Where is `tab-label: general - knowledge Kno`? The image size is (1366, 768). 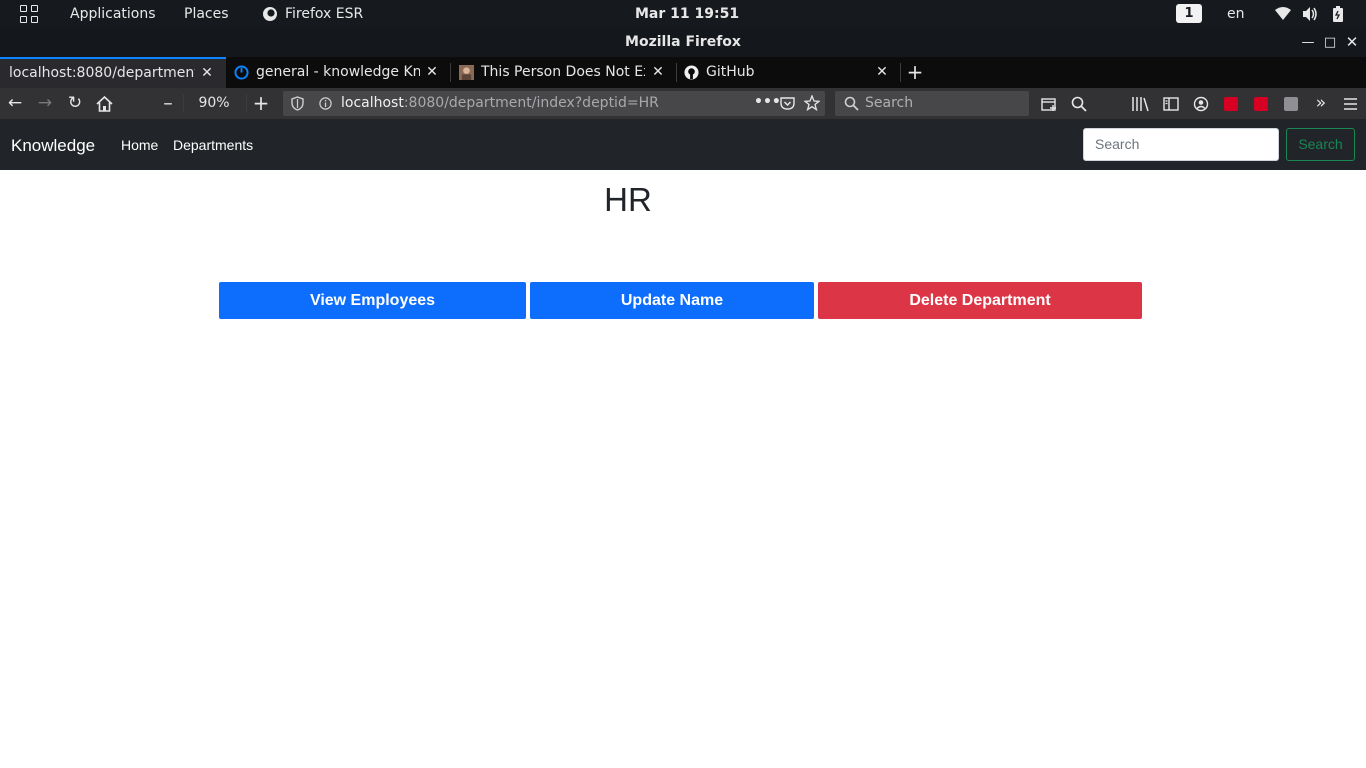
tab-label: general - knowledge Kno is located at coordinates (338, 72).